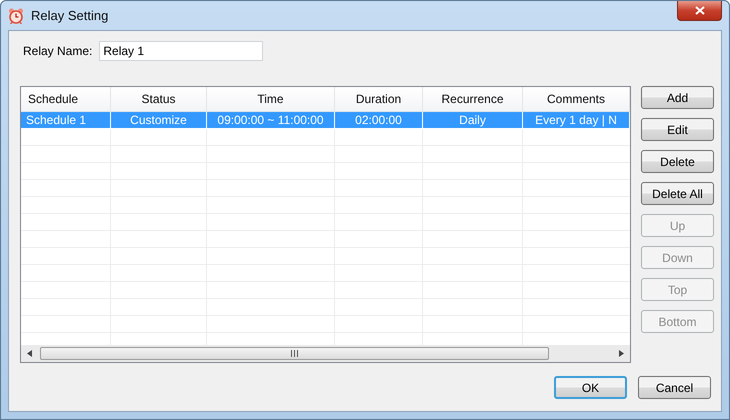 Image resolution: width=730 pixels, height=420 pixels. What do you see at coordinates (159, 120) in the screenshot?
I see `table-cell: Customize` at bounding box center [159, 120].